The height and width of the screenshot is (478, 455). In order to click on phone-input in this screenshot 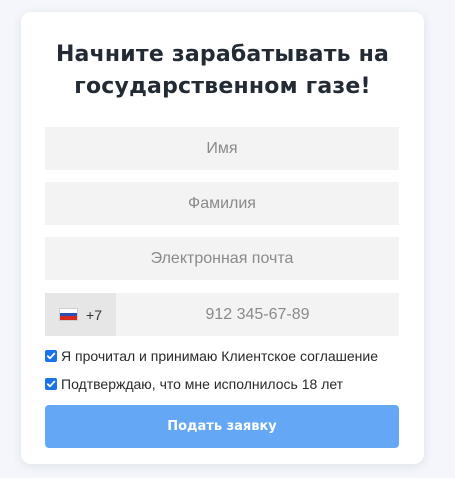, I will do `click(257, 314)`.